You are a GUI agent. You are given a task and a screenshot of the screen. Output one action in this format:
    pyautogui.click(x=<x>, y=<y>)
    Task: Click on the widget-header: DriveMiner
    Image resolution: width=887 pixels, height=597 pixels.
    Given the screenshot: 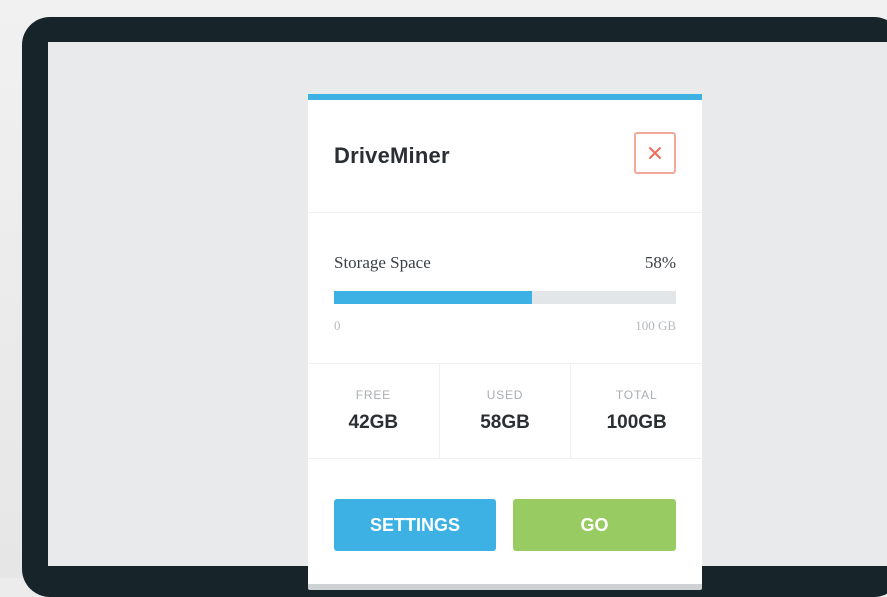 What is the action you would take?
    pyautogui.click(x=505, y=156)
    